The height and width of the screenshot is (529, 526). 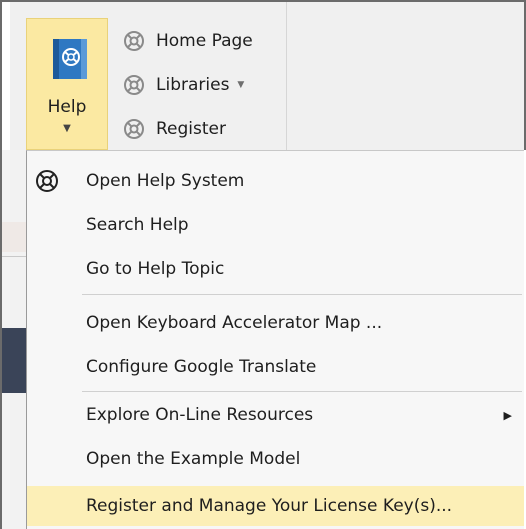 What do you see at coordinates (200, 415) in the screenshot?
I see `menu-item-label: Explore On-Line Resources` at bounding box center [200, 415].